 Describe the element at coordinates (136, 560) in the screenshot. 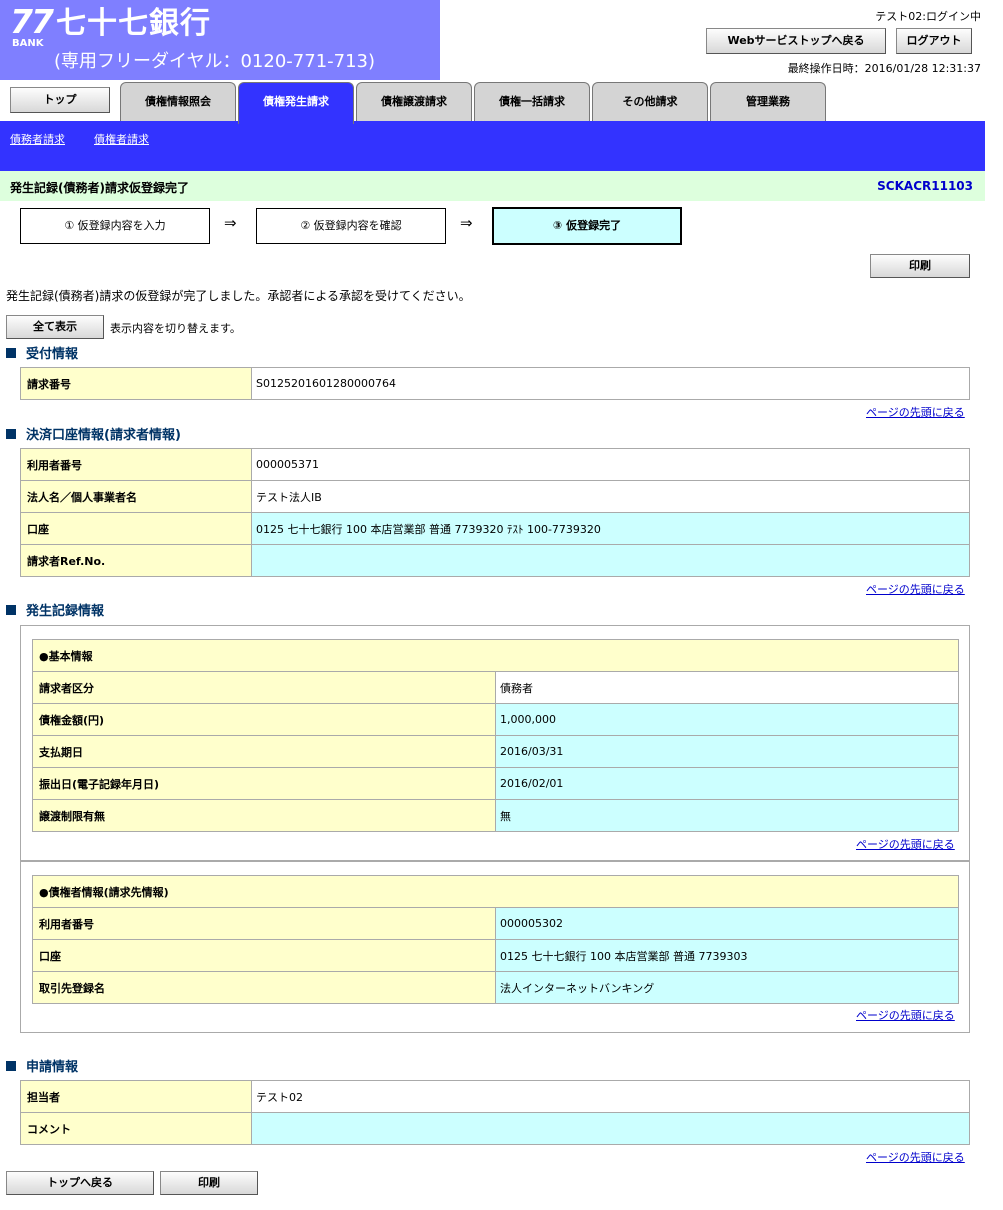

I see `ref-no-label: 請求者Ref.No.` at that location.